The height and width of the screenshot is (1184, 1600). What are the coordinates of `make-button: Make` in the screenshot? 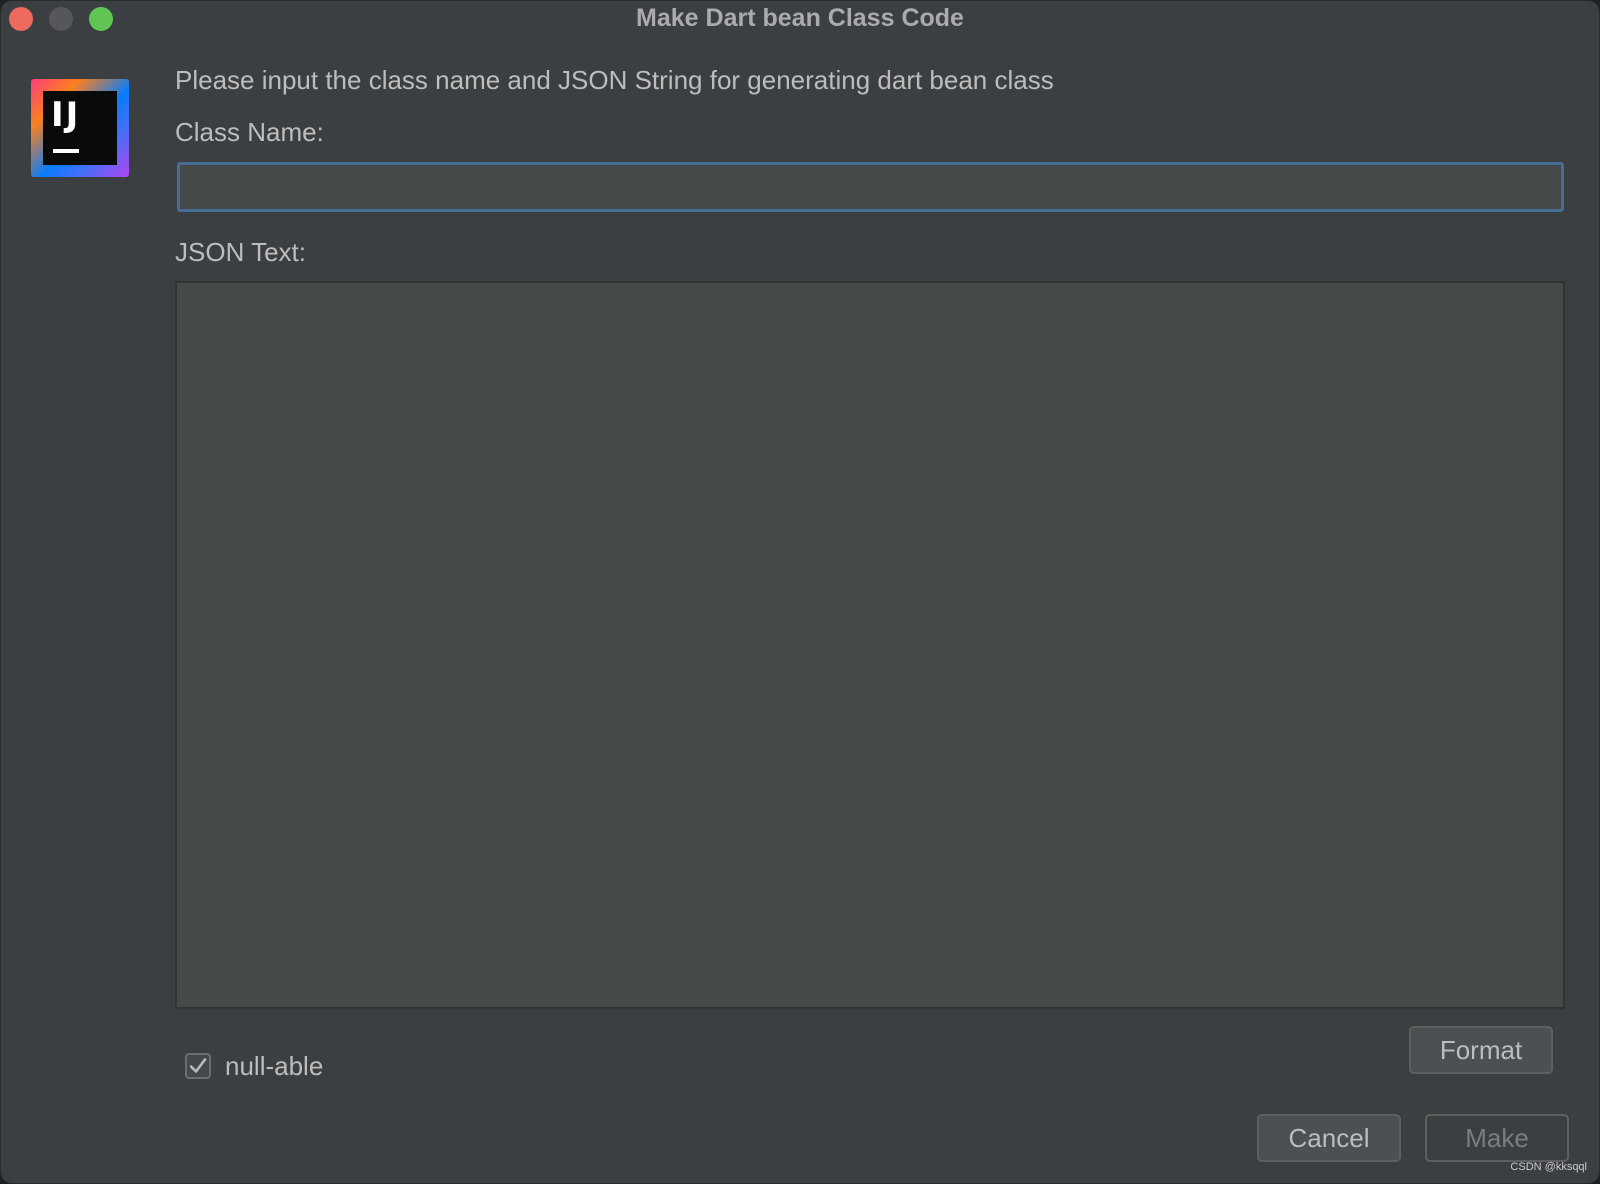 It's located at (1497, 1138).